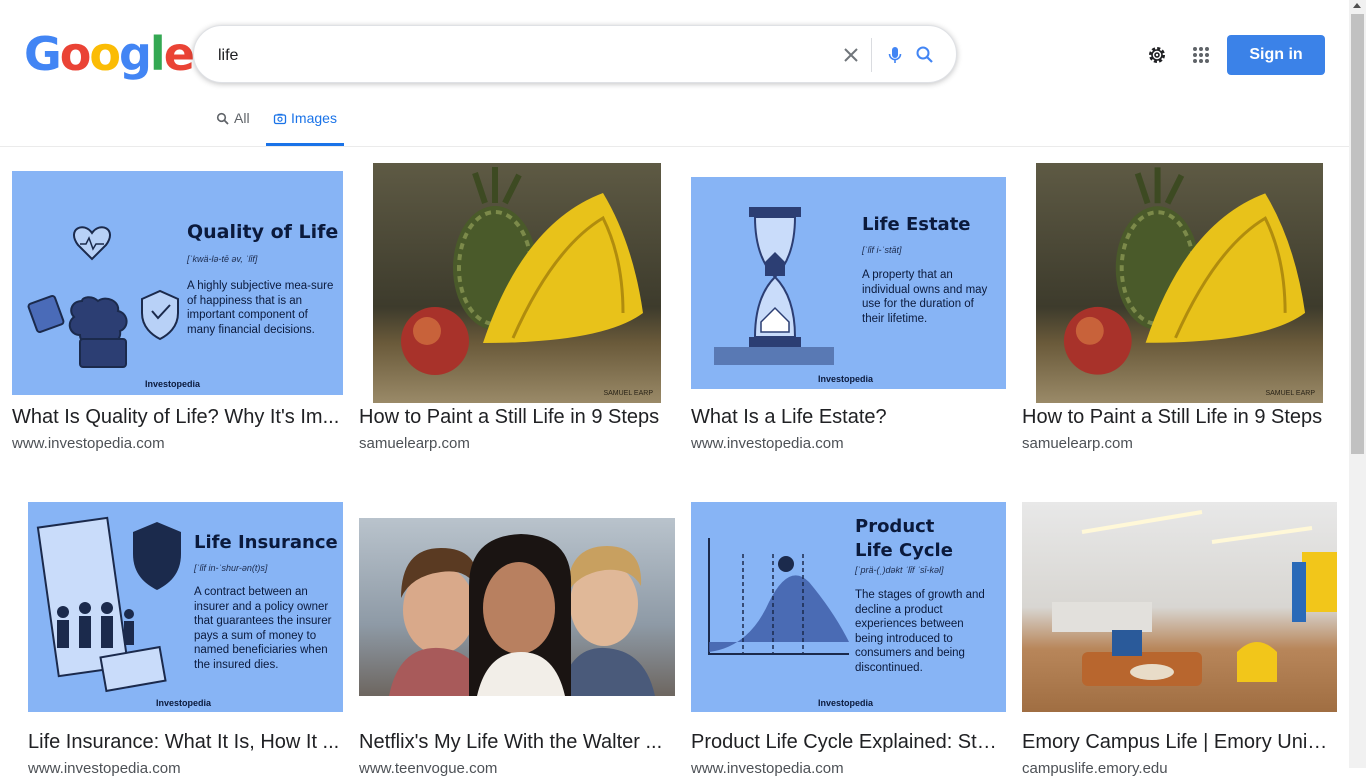 The height and width of the screenshot is (777, 1366). Describe the element at coordinates (1357, 5) in the screenshot. I see `scroll-up-arrow-icon` at that location.